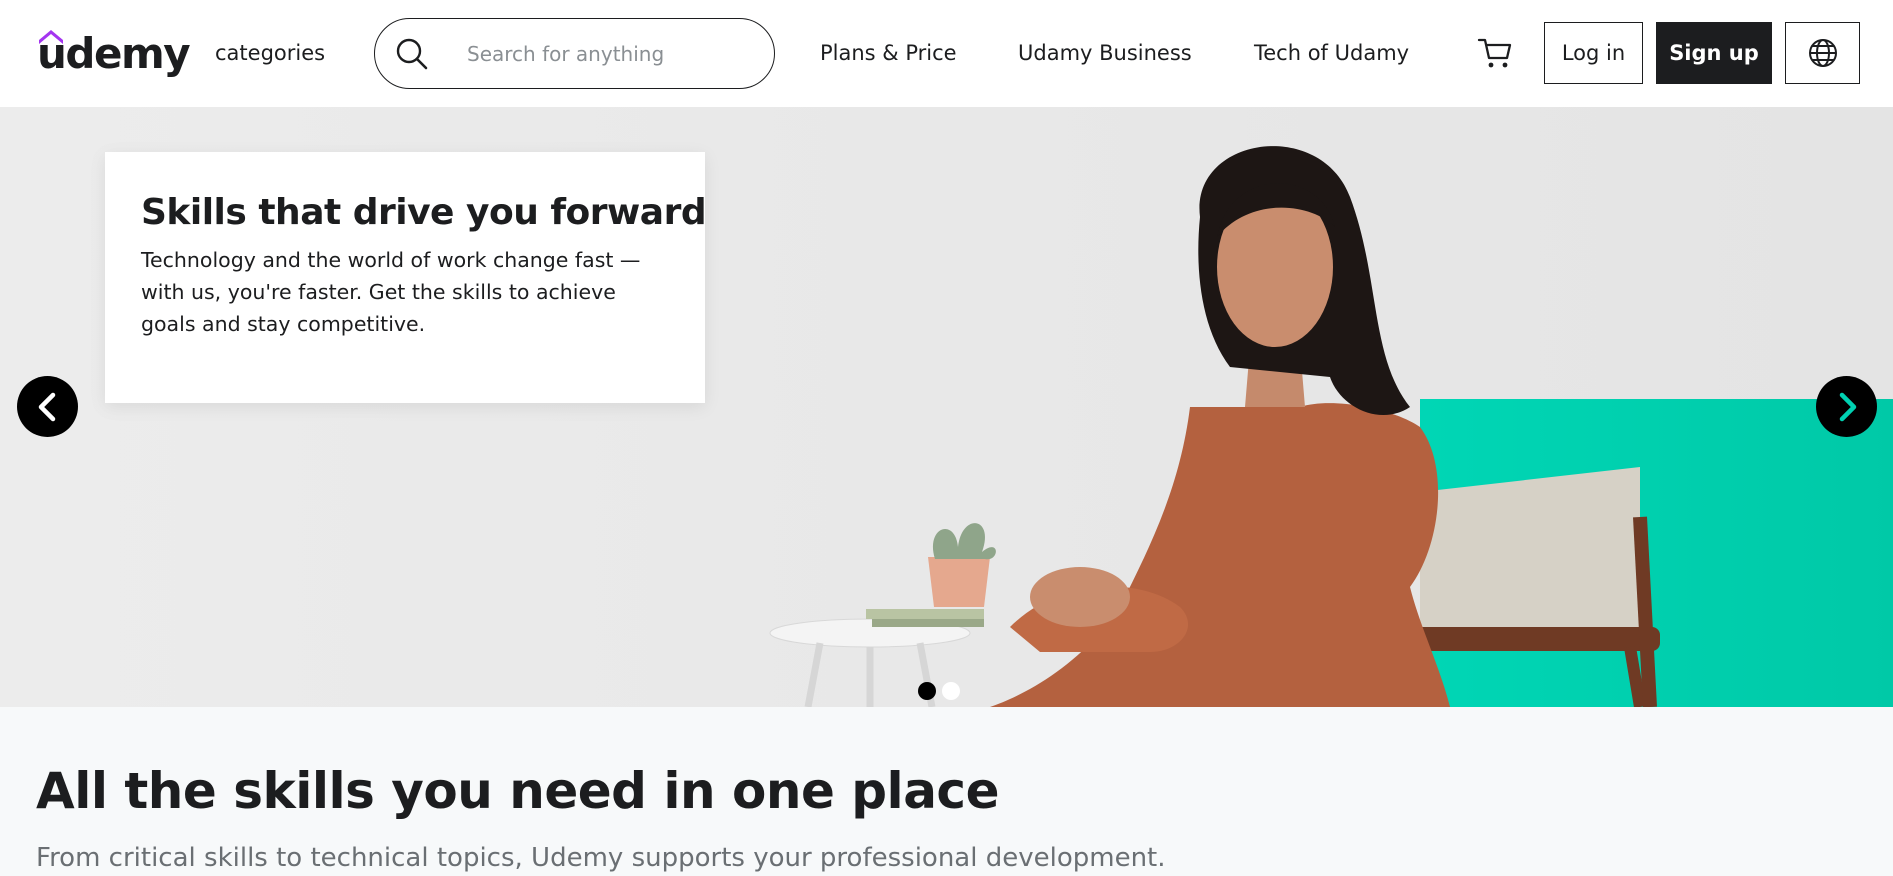  I want to click on carousel-prev-button, so click(47, 406).